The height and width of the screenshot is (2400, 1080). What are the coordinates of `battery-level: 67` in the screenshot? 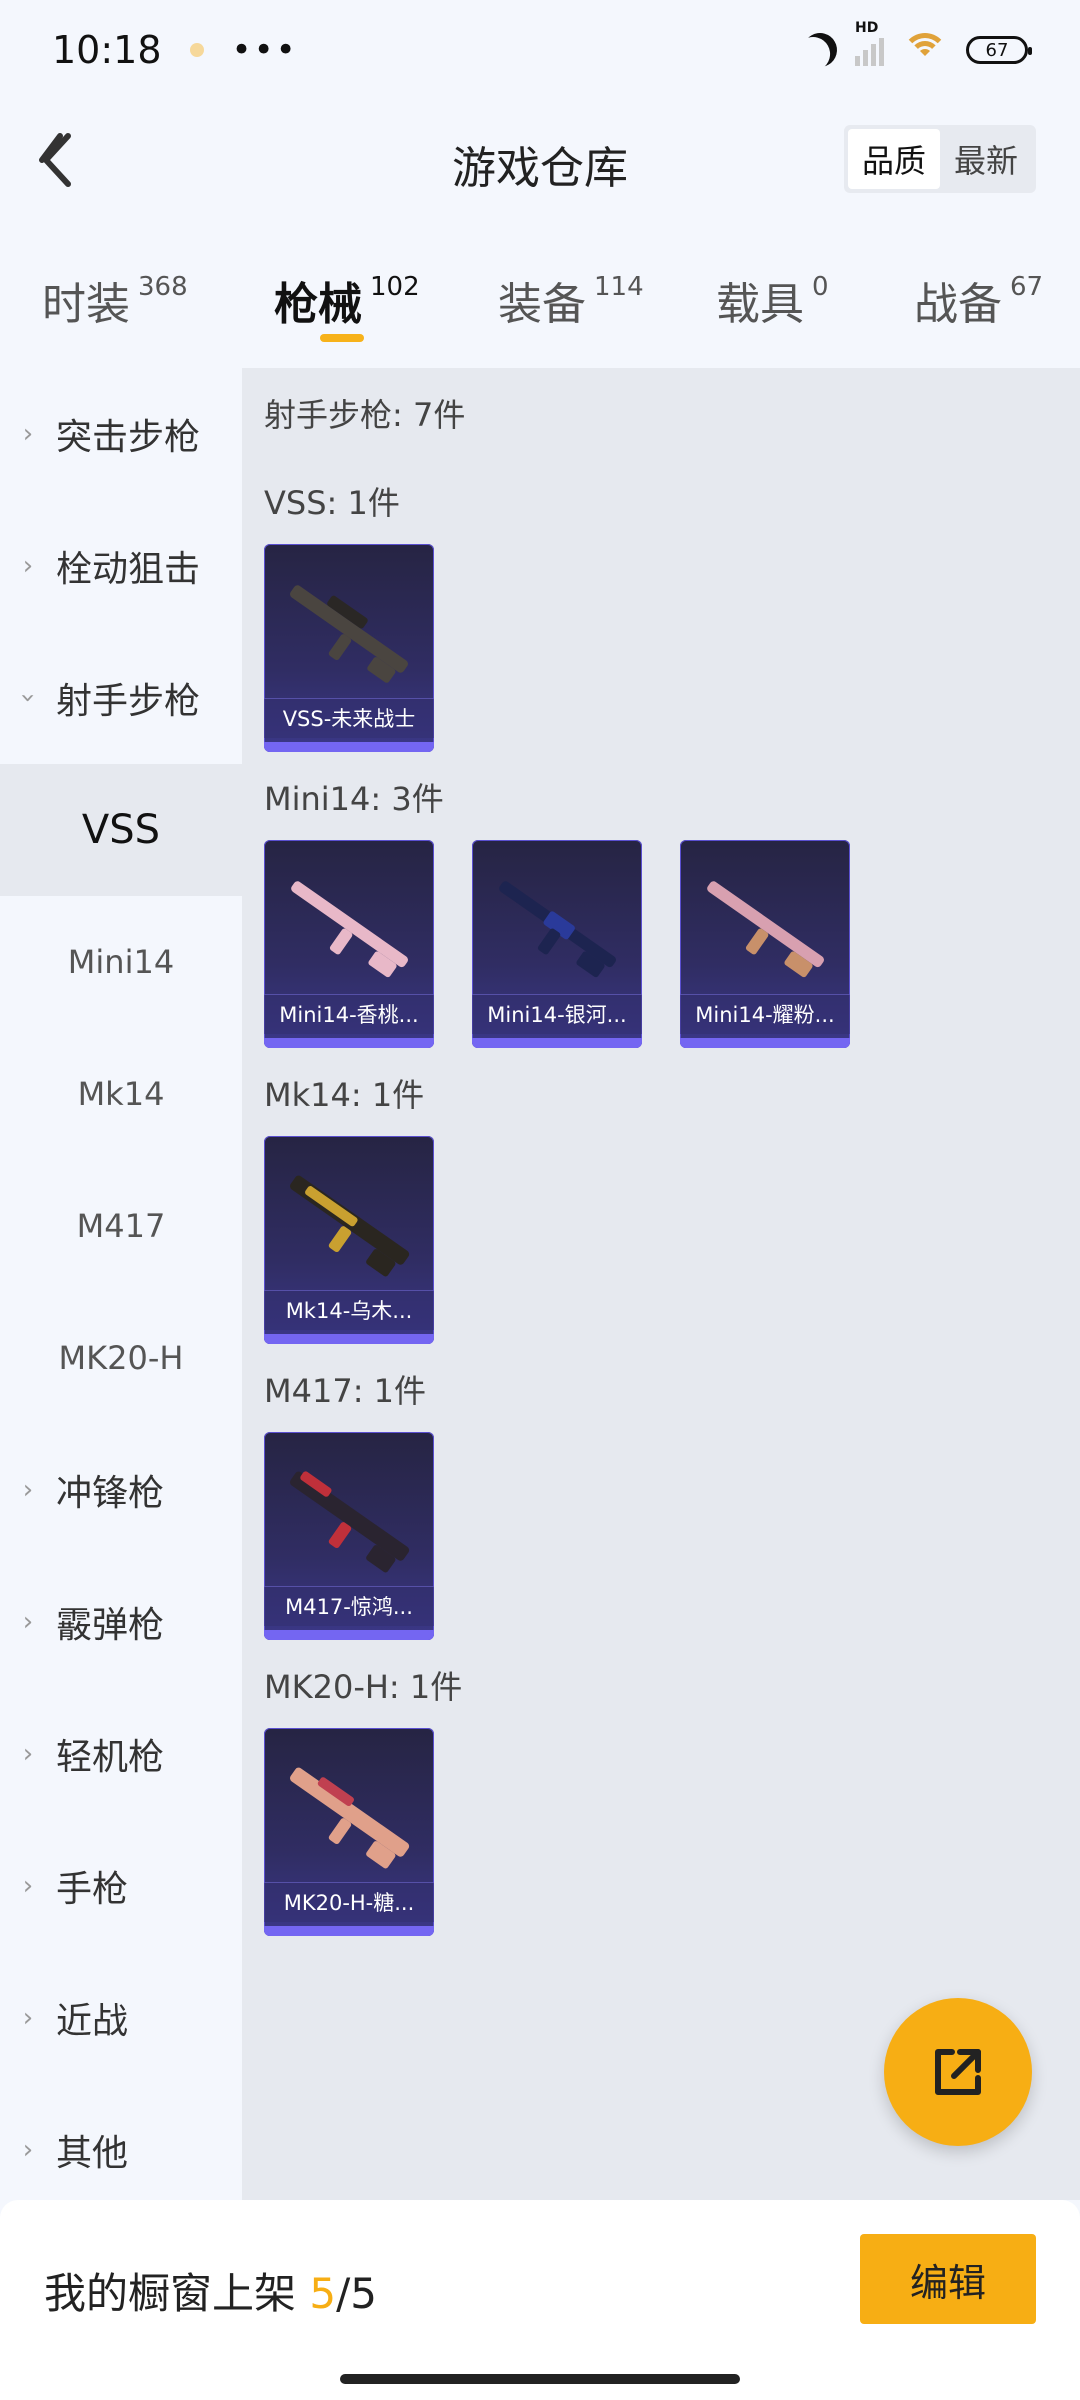 It's located at (997, 50).